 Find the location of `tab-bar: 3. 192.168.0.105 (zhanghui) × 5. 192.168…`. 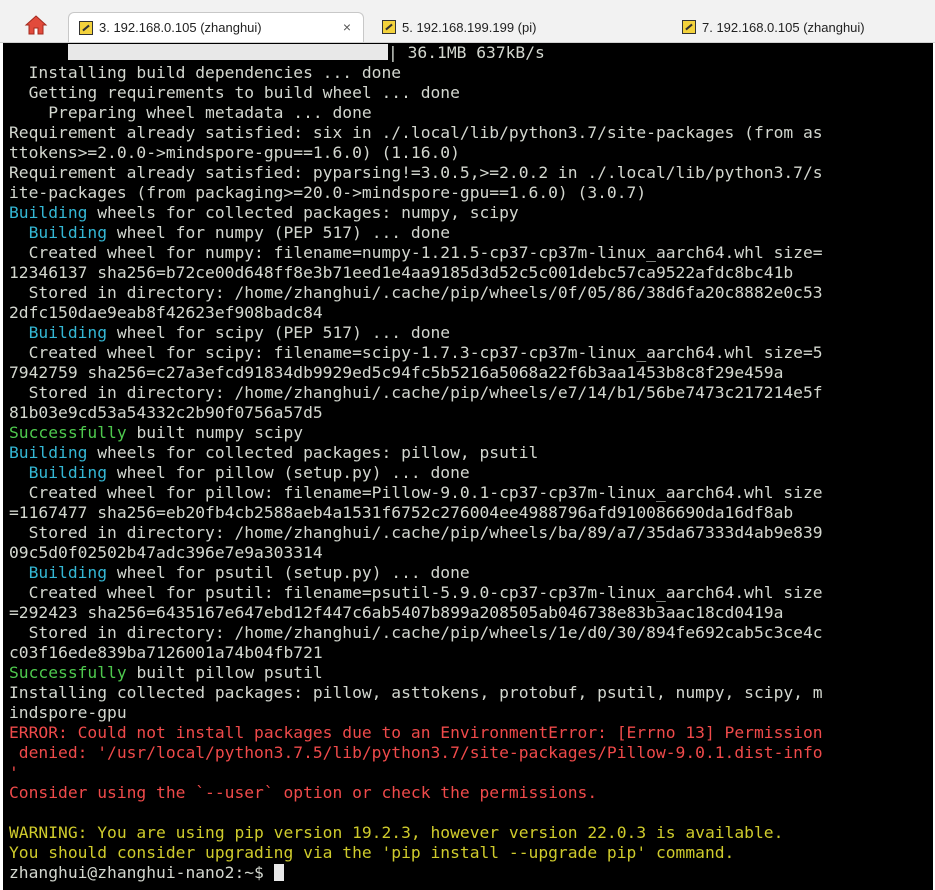

tab-bar: 3. 192.168.0.105 (zhanghui) × 5. 192.168… is located at coordinates (467, 21).